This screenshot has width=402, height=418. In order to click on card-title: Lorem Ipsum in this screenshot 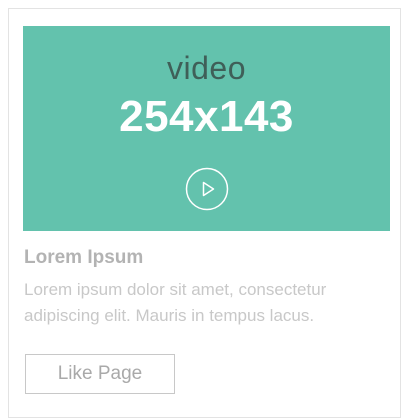, I will do `click(84, 257)`.